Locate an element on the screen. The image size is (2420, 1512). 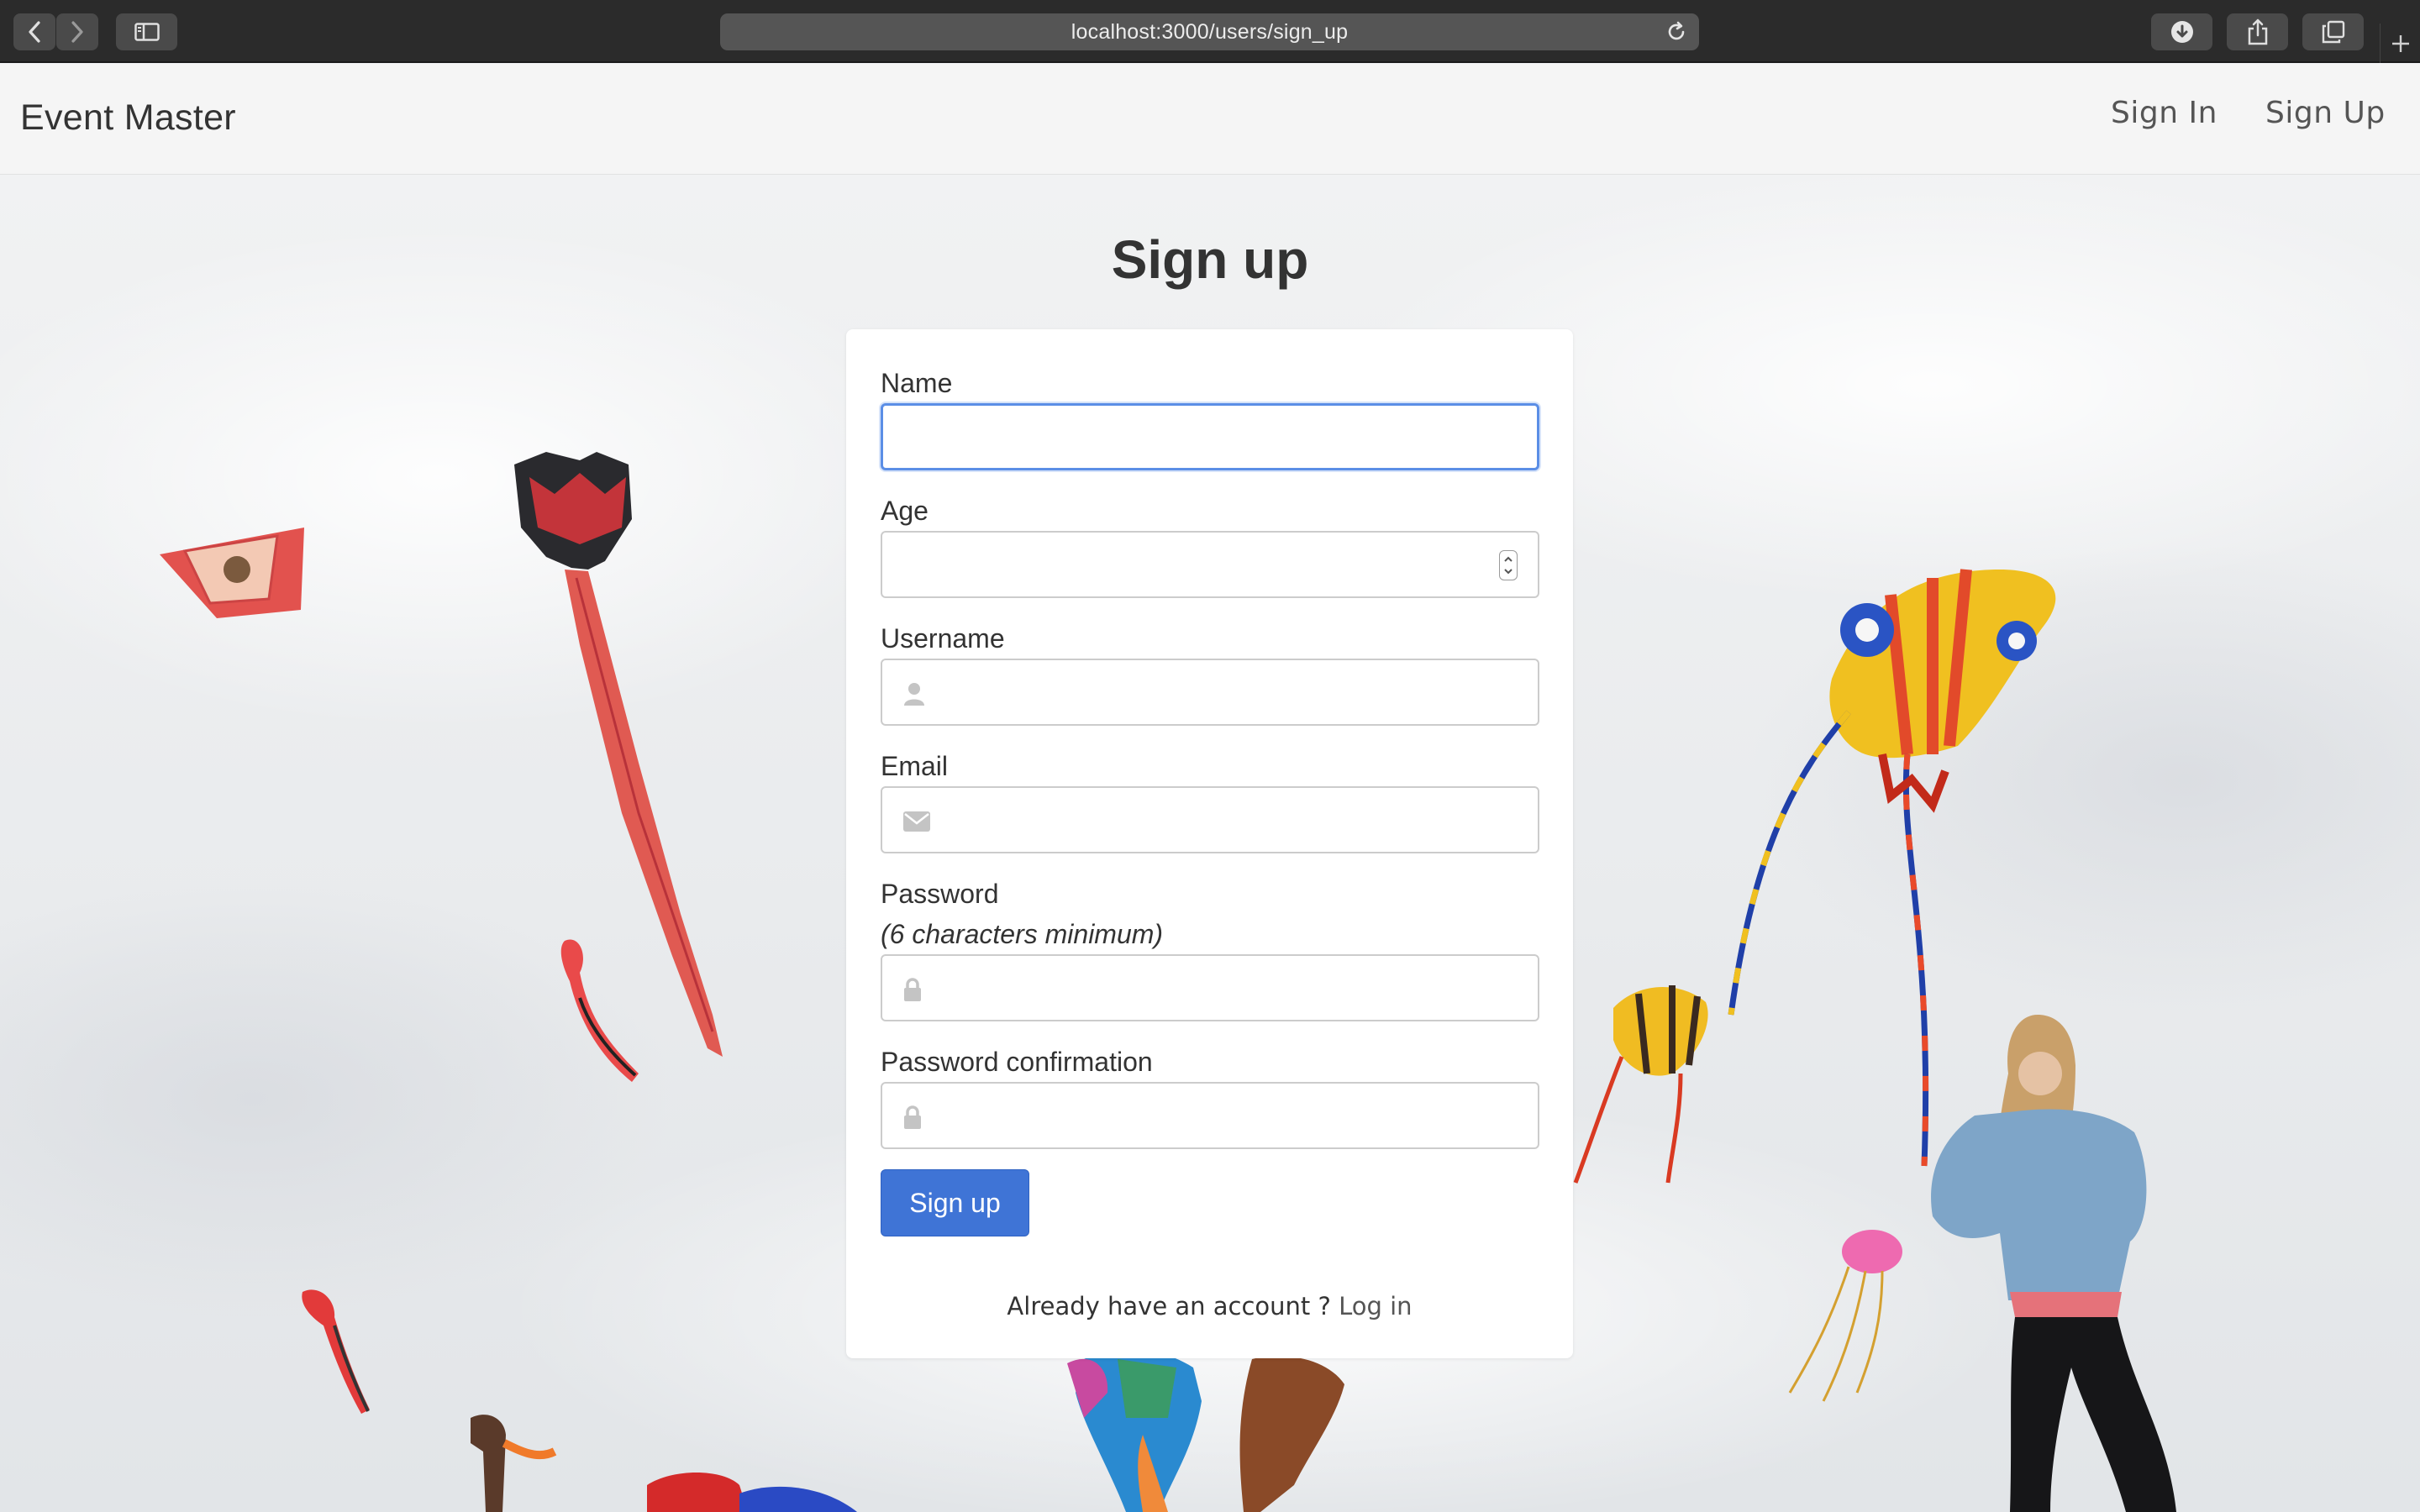
email-label: Email is located at coordinates (915, 766).